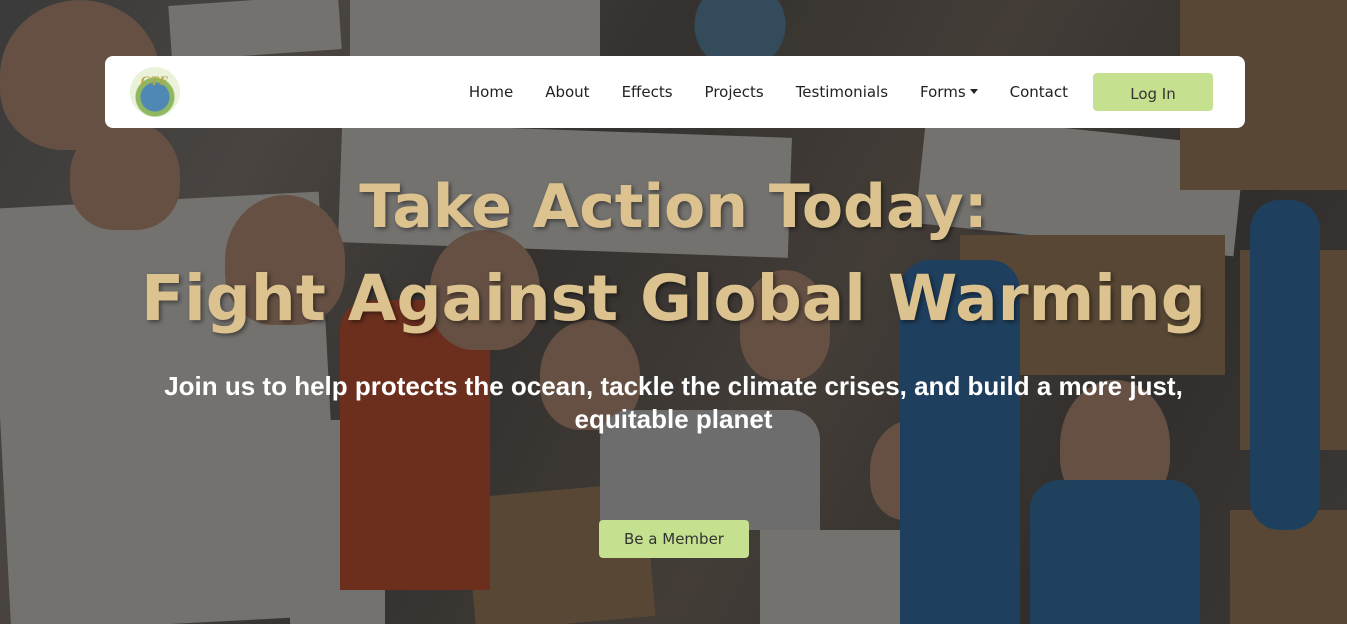  Describe the element at coordinates (674, 539) in the screenshot. I see `be-a-member-button: Be a Member` at that location.